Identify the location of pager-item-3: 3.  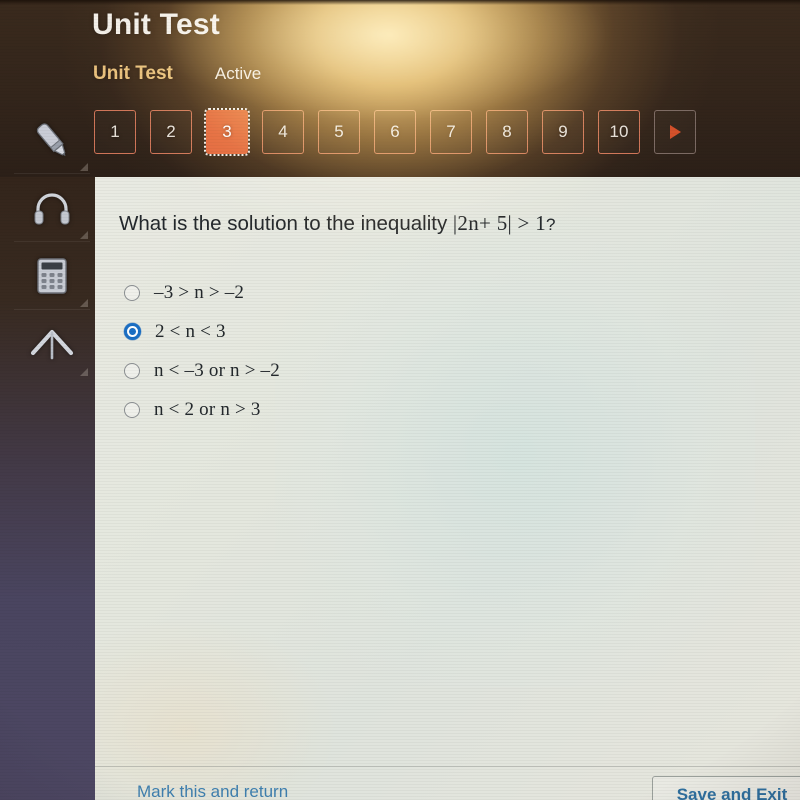
(227, 132).